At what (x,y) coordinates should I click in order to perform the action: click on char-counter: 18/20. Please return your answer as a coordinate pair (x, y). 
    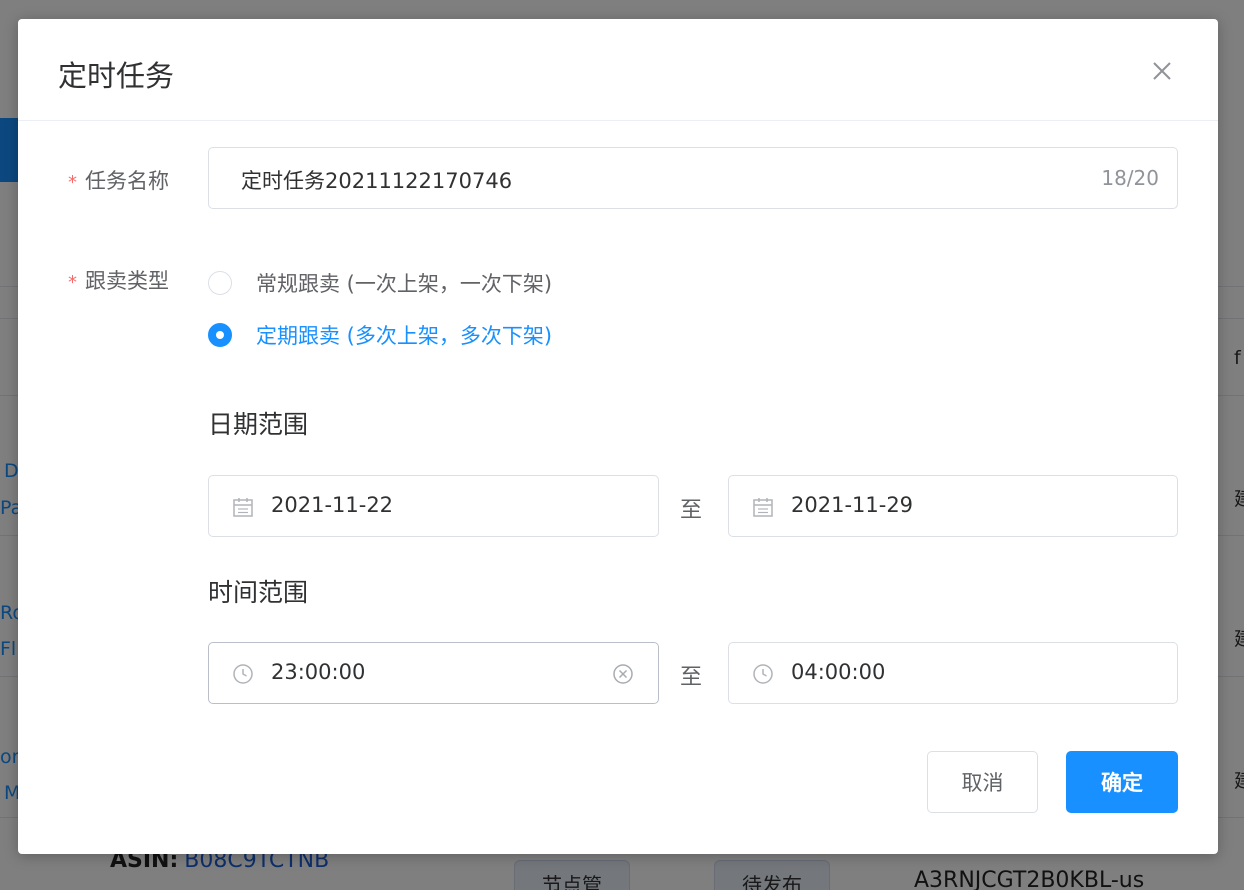
    Looking at the image, I should click on (1130, 178).